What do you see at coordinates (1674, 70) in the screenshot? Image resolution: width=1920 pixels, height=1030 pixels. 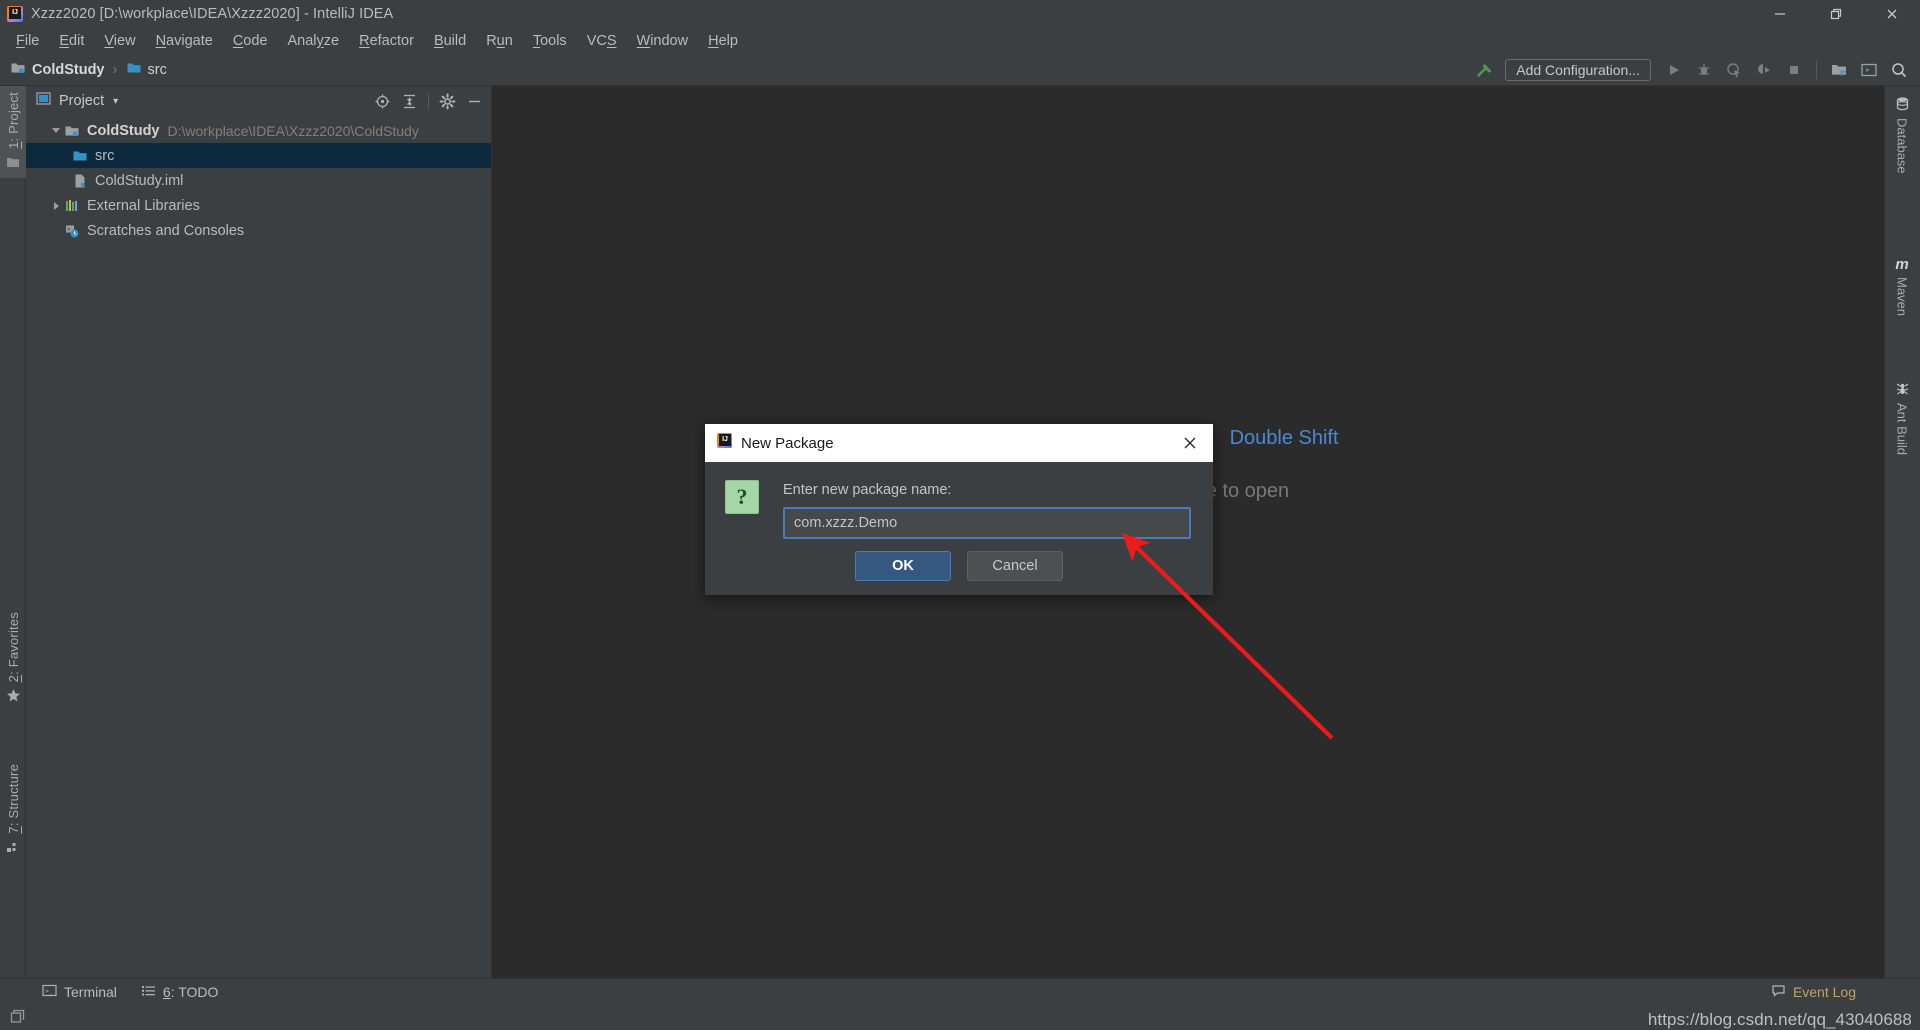 I see `run-icon` at bounding box center [1674, 70].